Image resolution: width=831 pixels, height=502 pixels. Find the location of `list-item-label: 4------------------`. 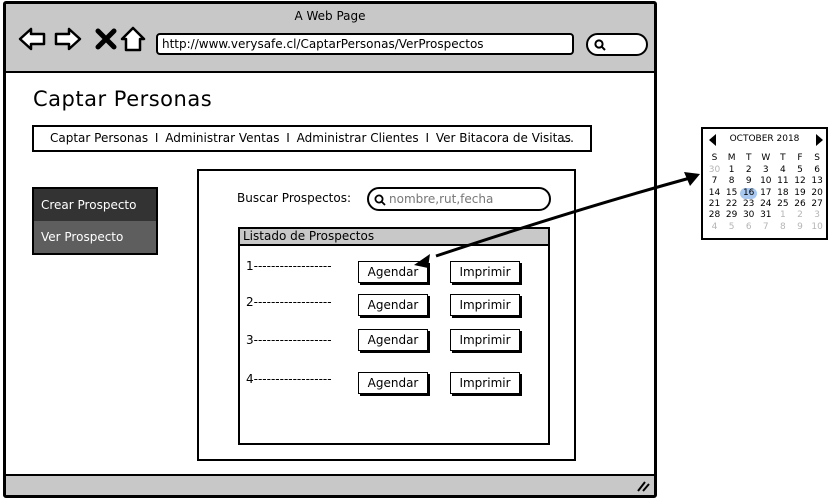

list-item-label: 4------------------ is located at coordinates (289, 379).